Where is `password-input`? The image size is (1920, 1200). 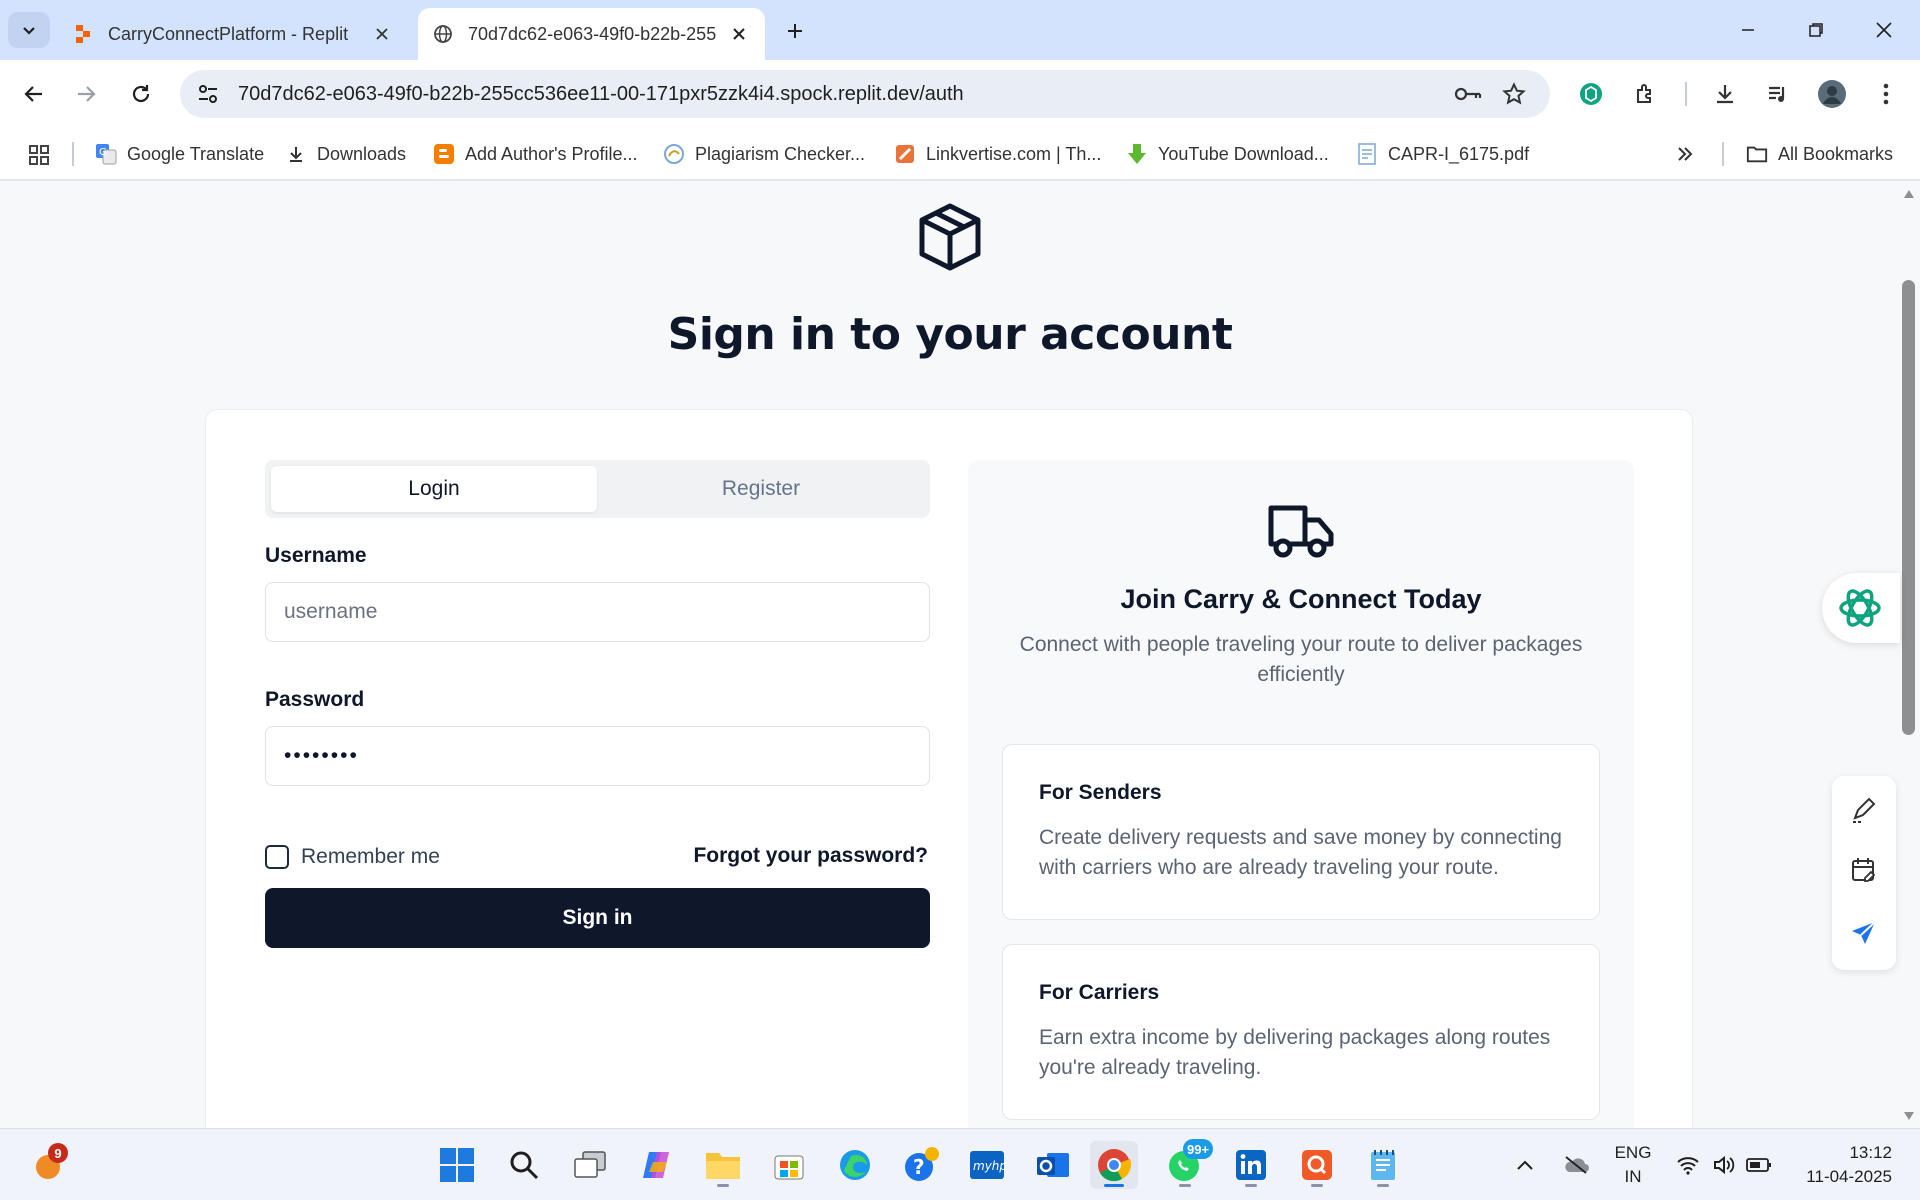 password-input is located at coordinates (597, 756).